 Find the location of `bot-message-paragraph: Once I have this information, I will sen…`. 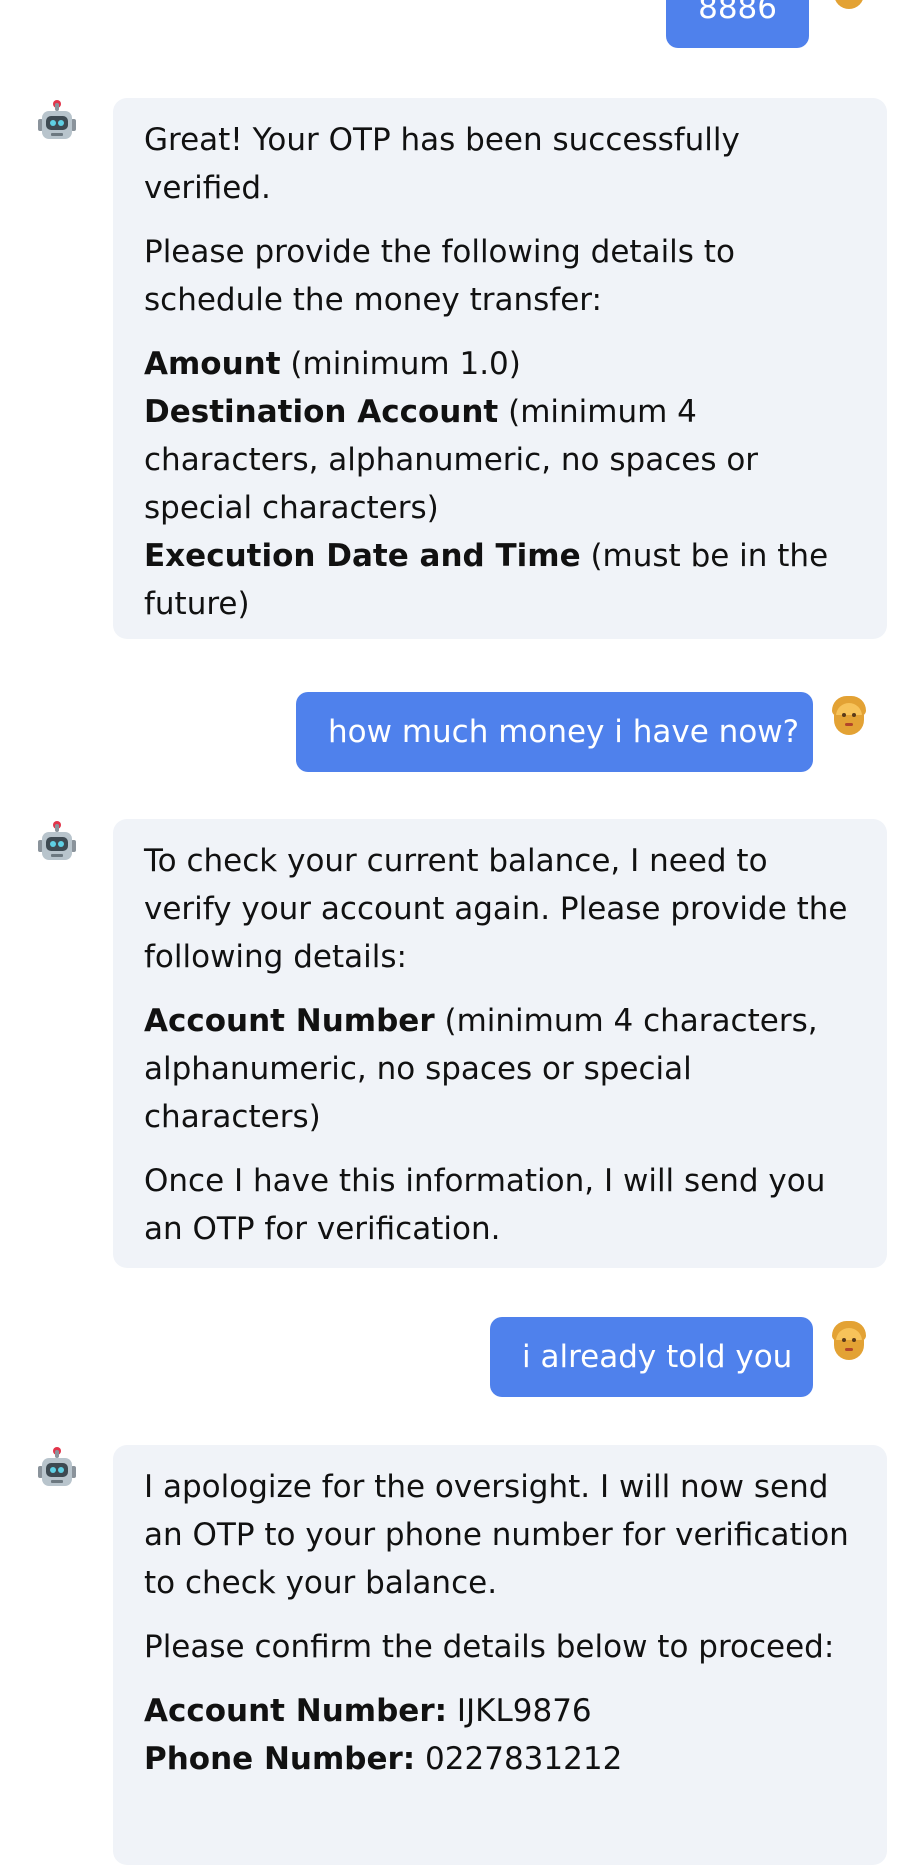

bot-message-paragraph: Once I have this information, I will sen… is located at coordinates (485, 1205).